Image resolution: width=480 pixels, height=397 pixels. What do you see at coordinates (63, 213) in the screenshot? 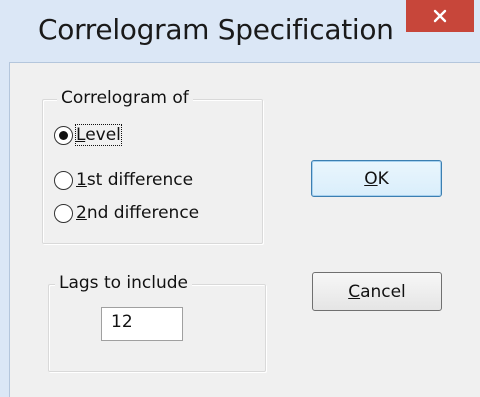
I see `radio-2nd-difference-circle` at bounding box center [63, 213].